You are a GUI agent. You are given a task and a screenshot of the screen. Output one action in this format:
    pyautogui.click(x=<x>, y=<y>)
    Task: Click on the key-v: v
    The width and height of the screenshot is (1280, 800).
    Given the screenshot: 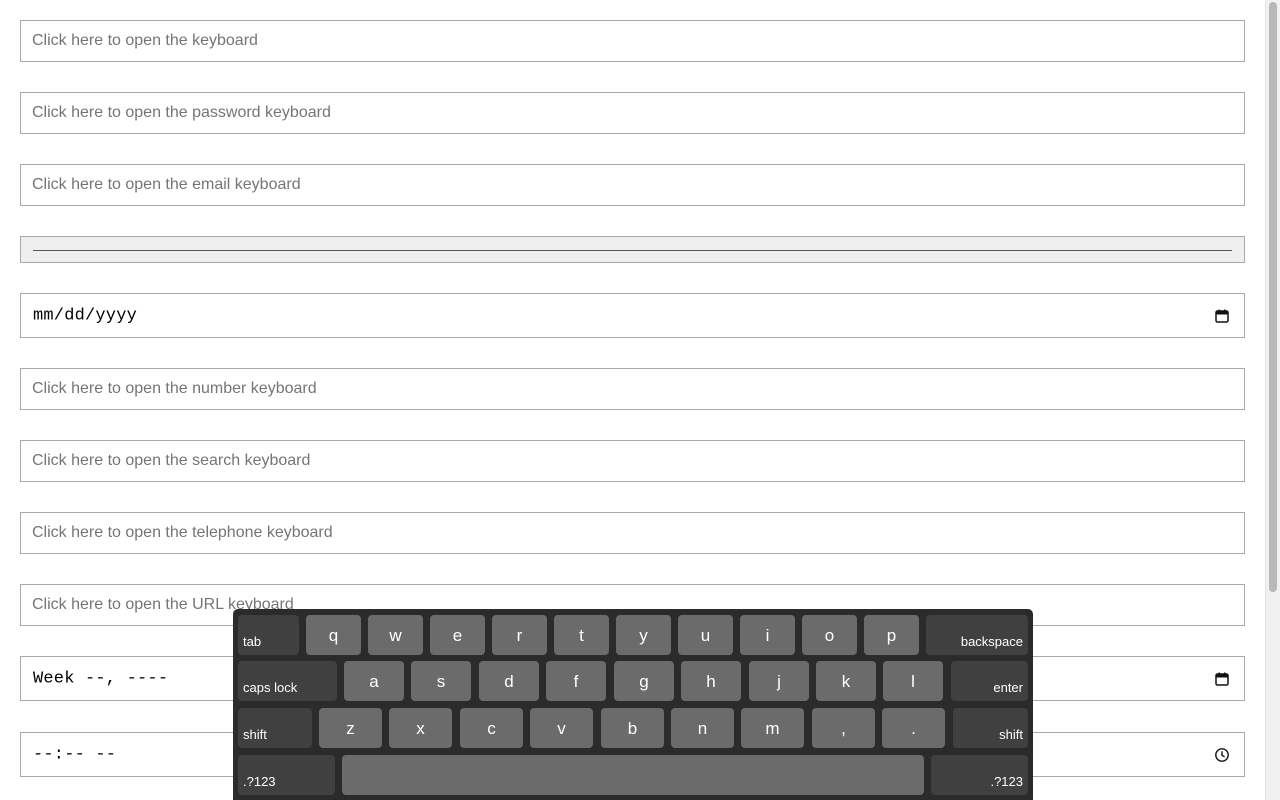 What is the action you would take?
    pyautogui.click(x=561, y=728)
    